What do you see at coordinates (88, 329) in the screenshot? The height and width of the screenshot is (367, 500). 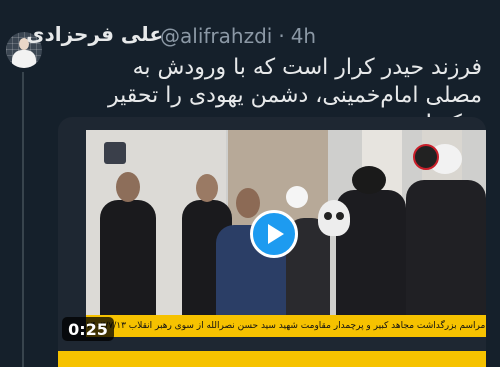 I see `video-duration: 0:25` at bounding box center [88, 329].